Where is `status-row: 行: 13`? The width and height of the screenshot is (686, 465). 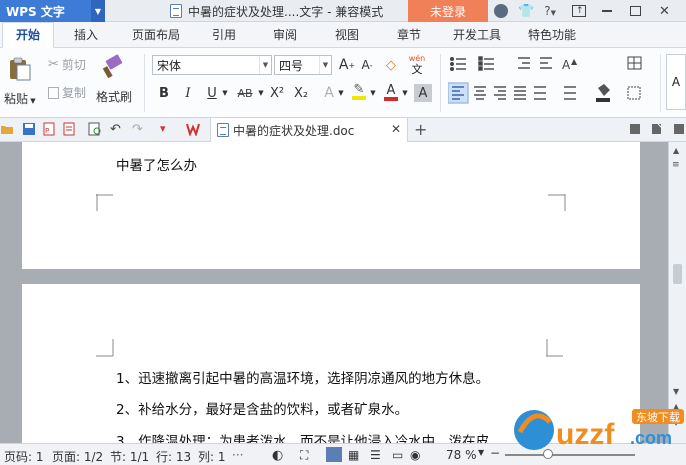 status-row: 行: 13 is located at coordinates (173, 456).